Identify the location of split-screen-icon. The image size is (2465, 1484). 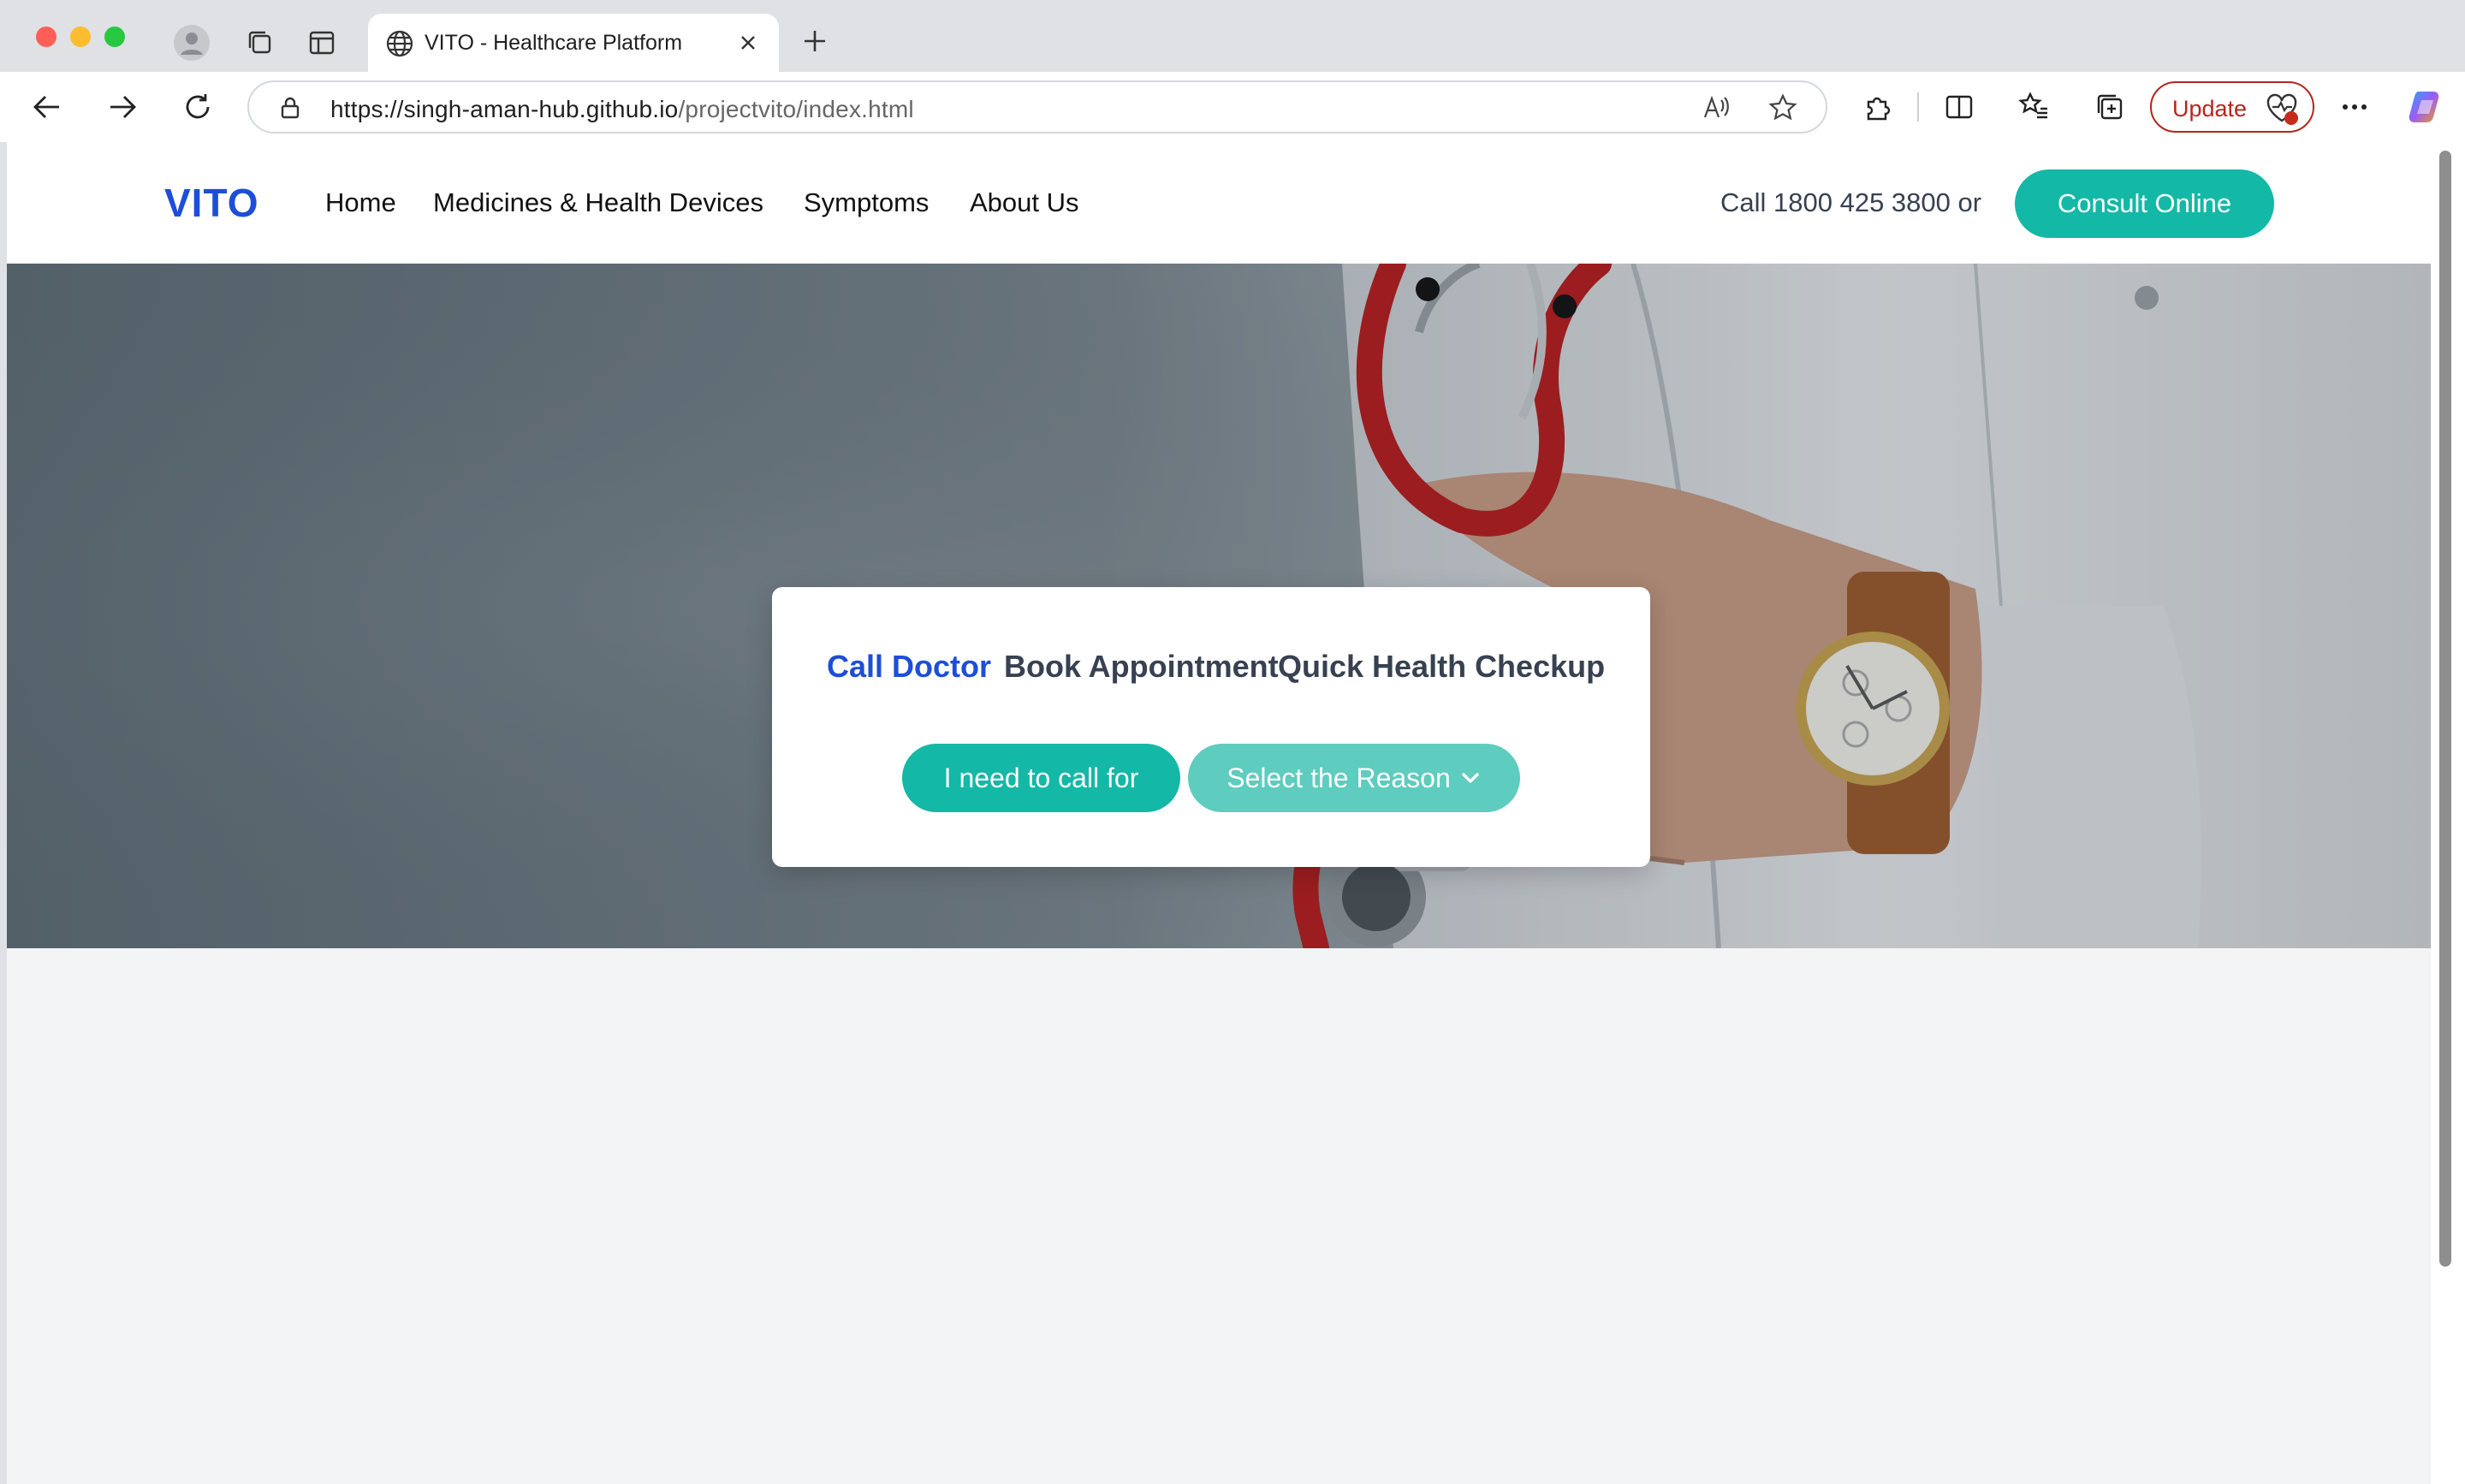
(1959, 107).